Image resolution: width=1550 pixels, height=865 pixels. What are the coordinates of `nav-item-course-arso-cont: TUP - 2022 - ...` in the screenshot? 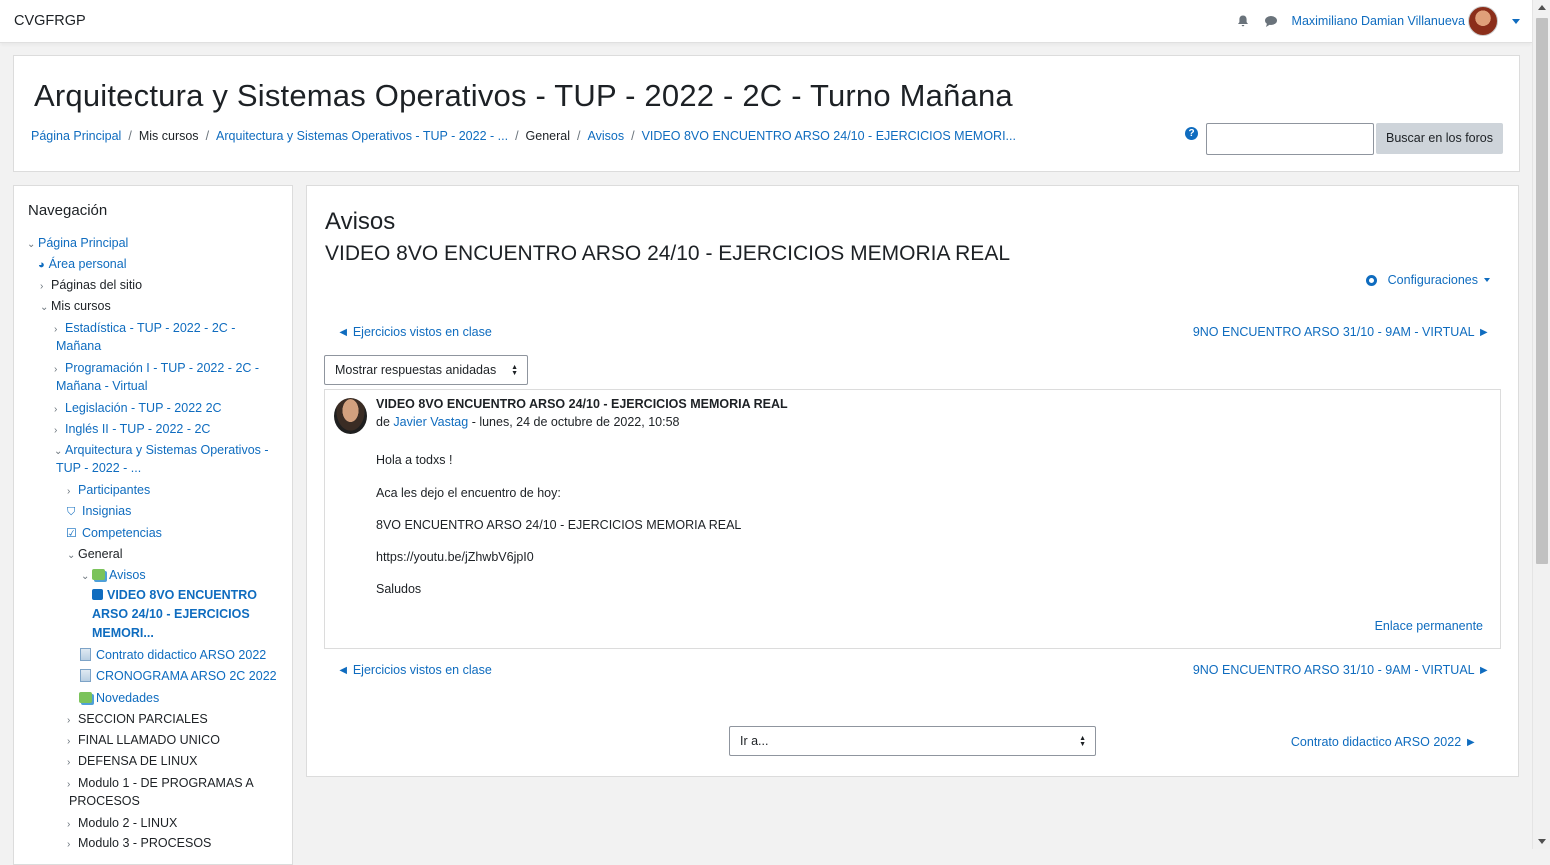 It's located at (98, 468).